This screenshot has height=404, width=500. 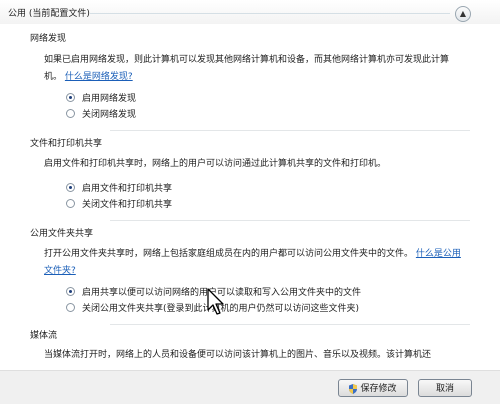 I want to click on radio-label: 关闭网络发现, so click(x=109, y=114).